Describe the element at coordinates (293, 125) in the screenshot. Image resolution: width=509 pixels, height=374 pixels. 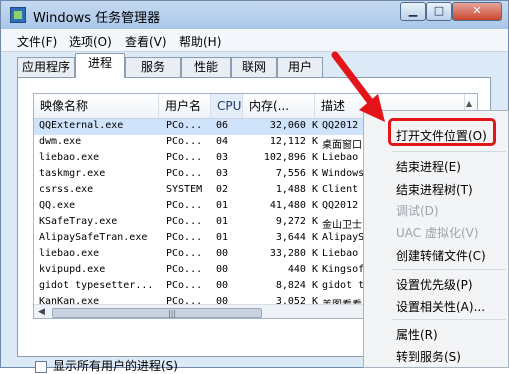
I see `table-cell-mem: 32,060 K` at that location.